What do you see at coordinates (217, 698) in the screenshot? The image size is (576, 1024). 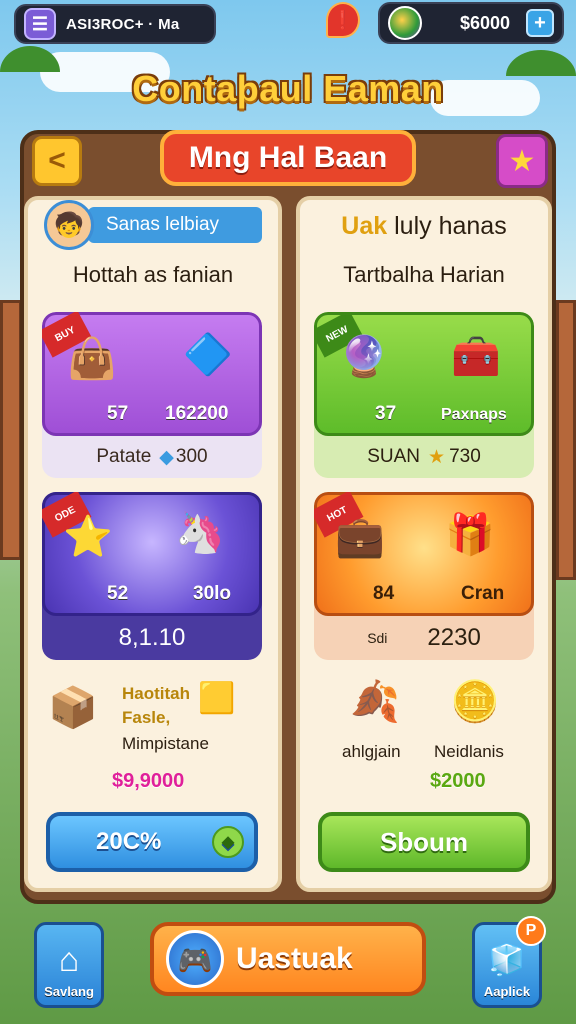 I see `gold-bar-icon: 🟨` at bounding box center [217, 698].